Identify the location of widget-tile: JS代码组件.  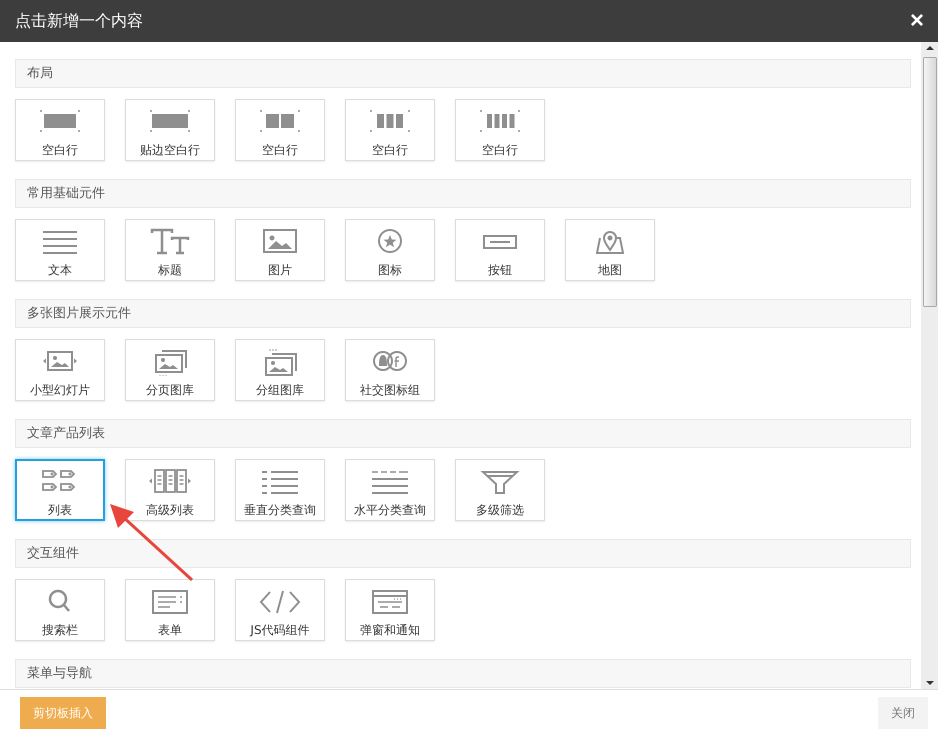
(280, 610).